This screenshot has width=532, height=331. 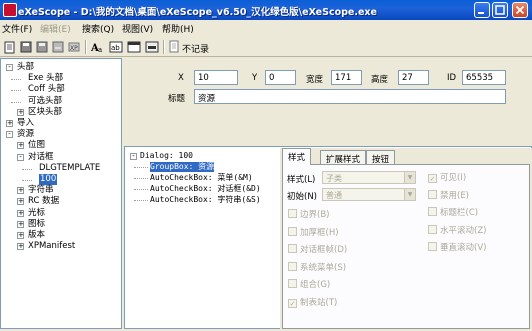 What do you see at coordinates (137, 28) in the screenshot?
I see `menu-view: 视图(V)` at bounding box center [137, 28].